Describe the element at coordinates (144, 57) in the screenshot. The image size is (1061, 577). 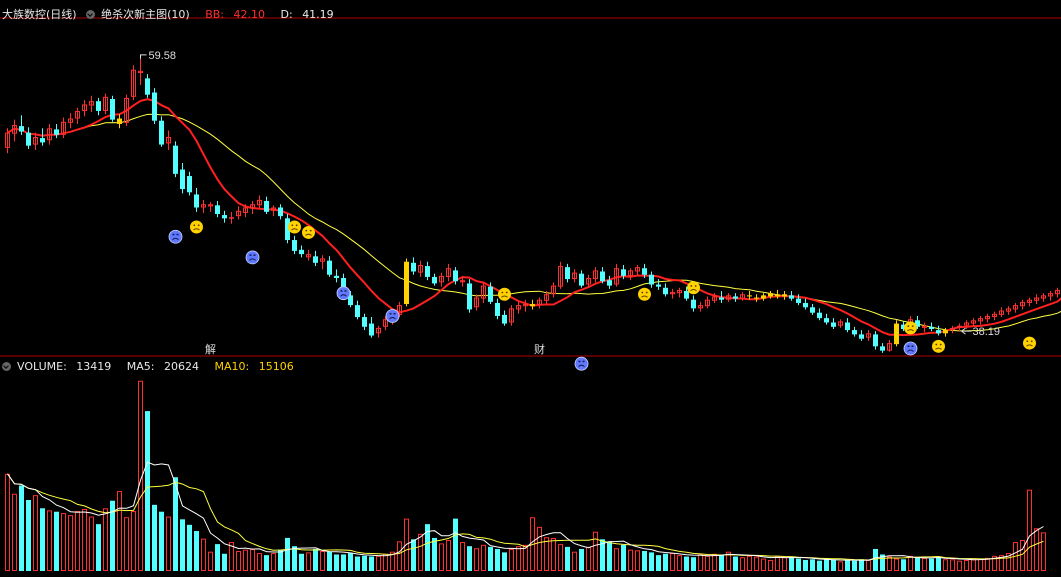
I see `high-marker-line` at that location.